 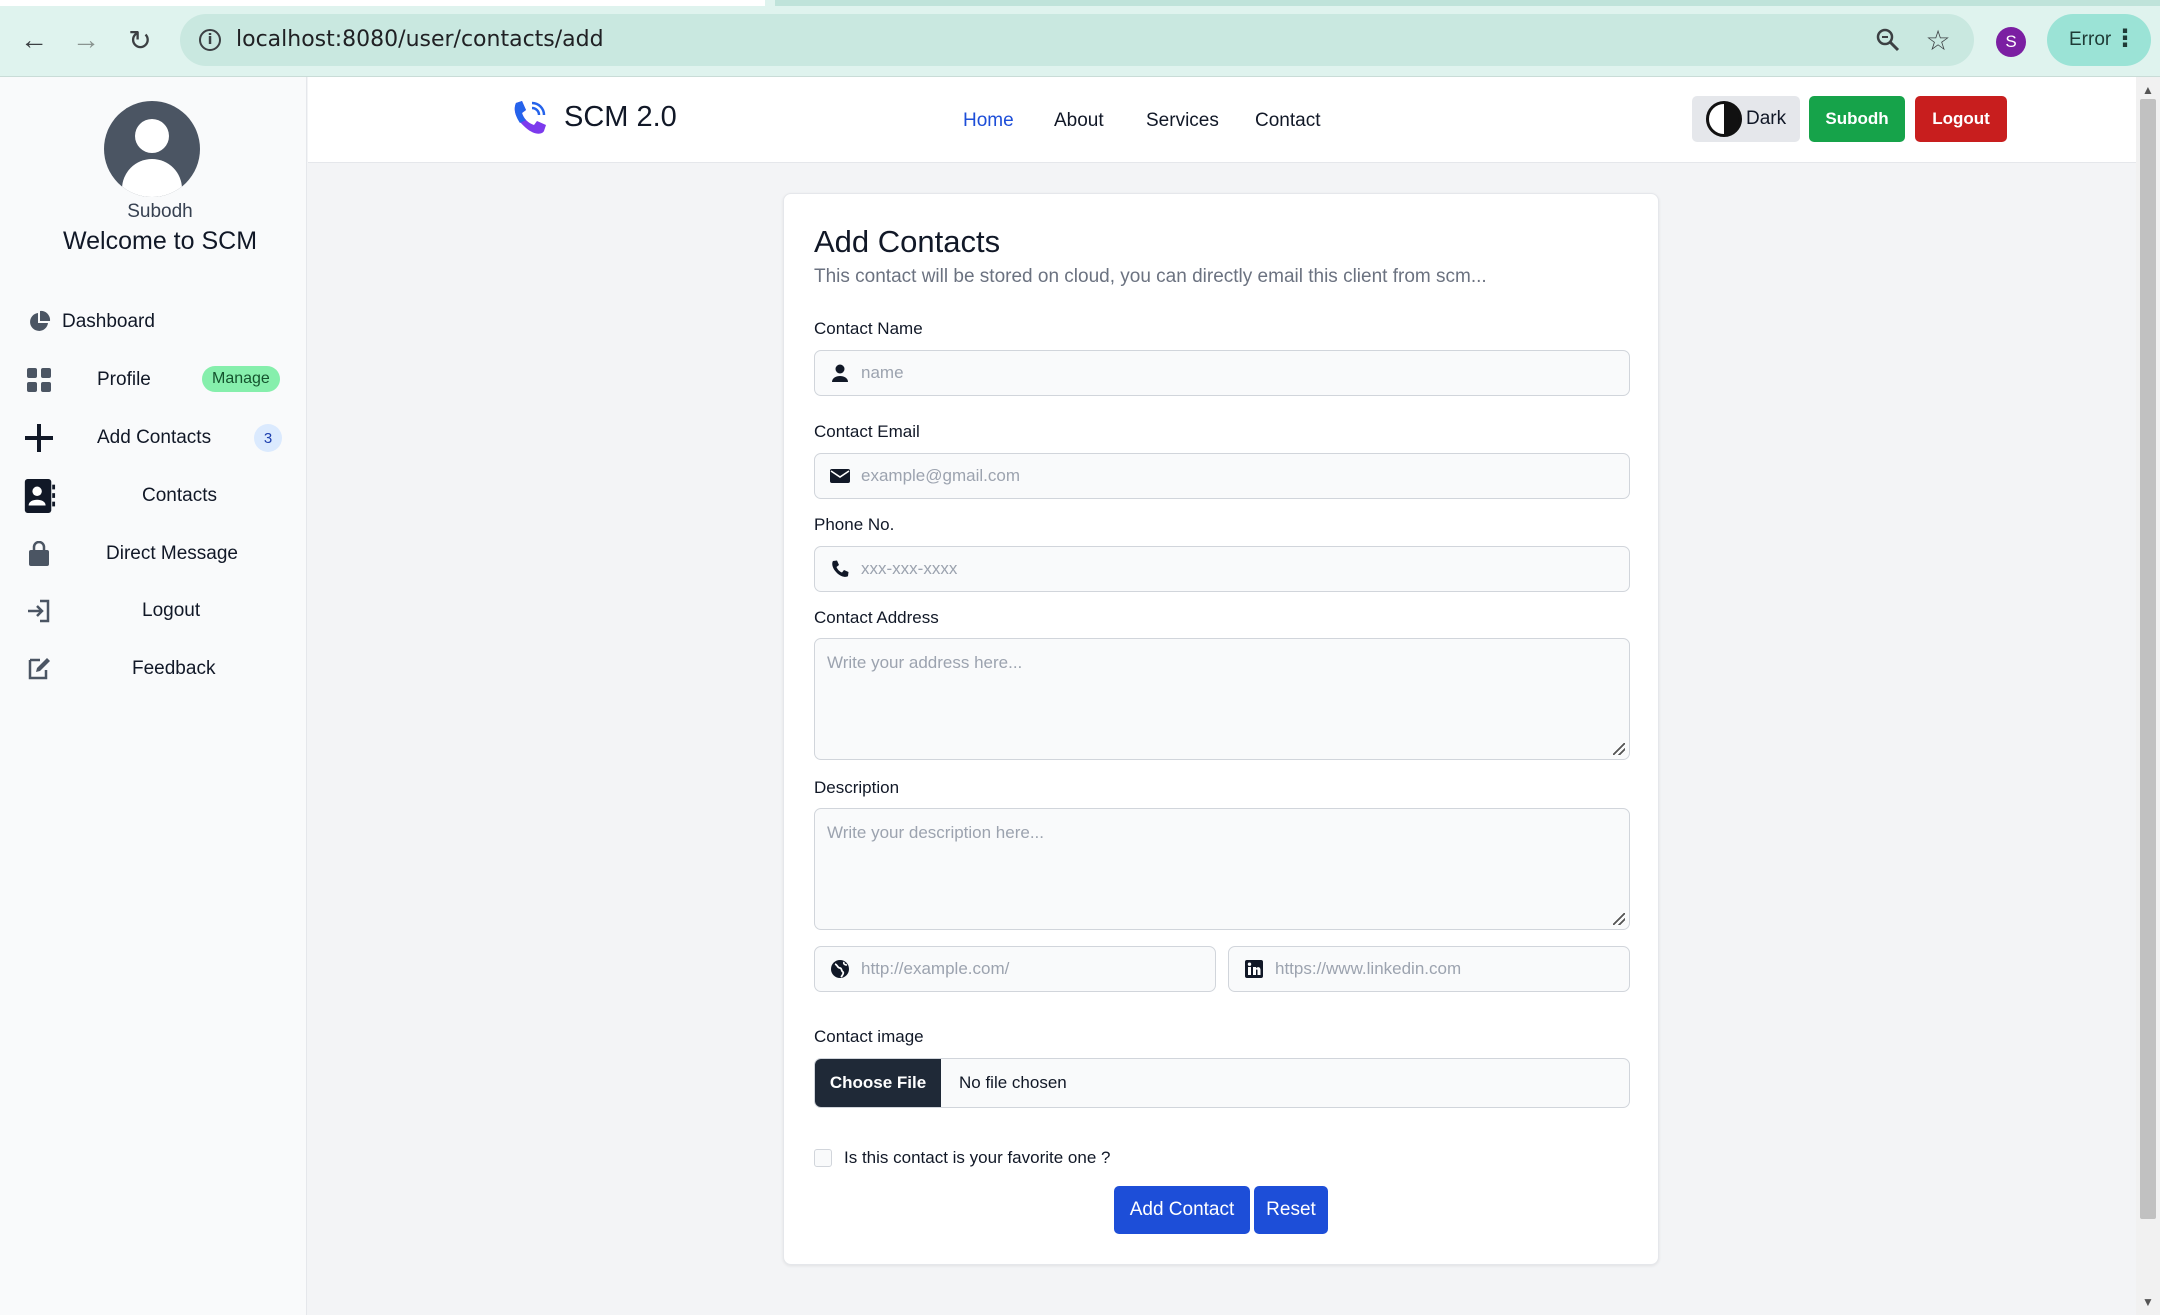 I want to click on sidebar-item-label: Profile, so click(x=124, y=379).